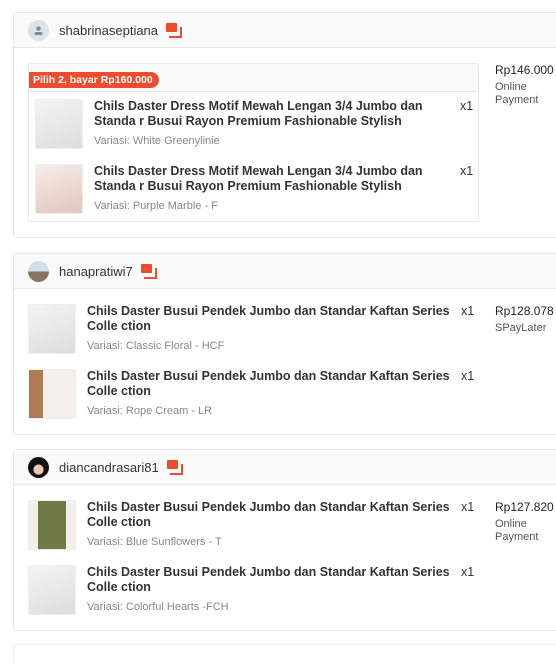 The image size is (556, 664). What do you see at coordinates (285, 30) in the screenshot?
I see `order-header: shabrinaseptiana` at bounding box center [285, 30].